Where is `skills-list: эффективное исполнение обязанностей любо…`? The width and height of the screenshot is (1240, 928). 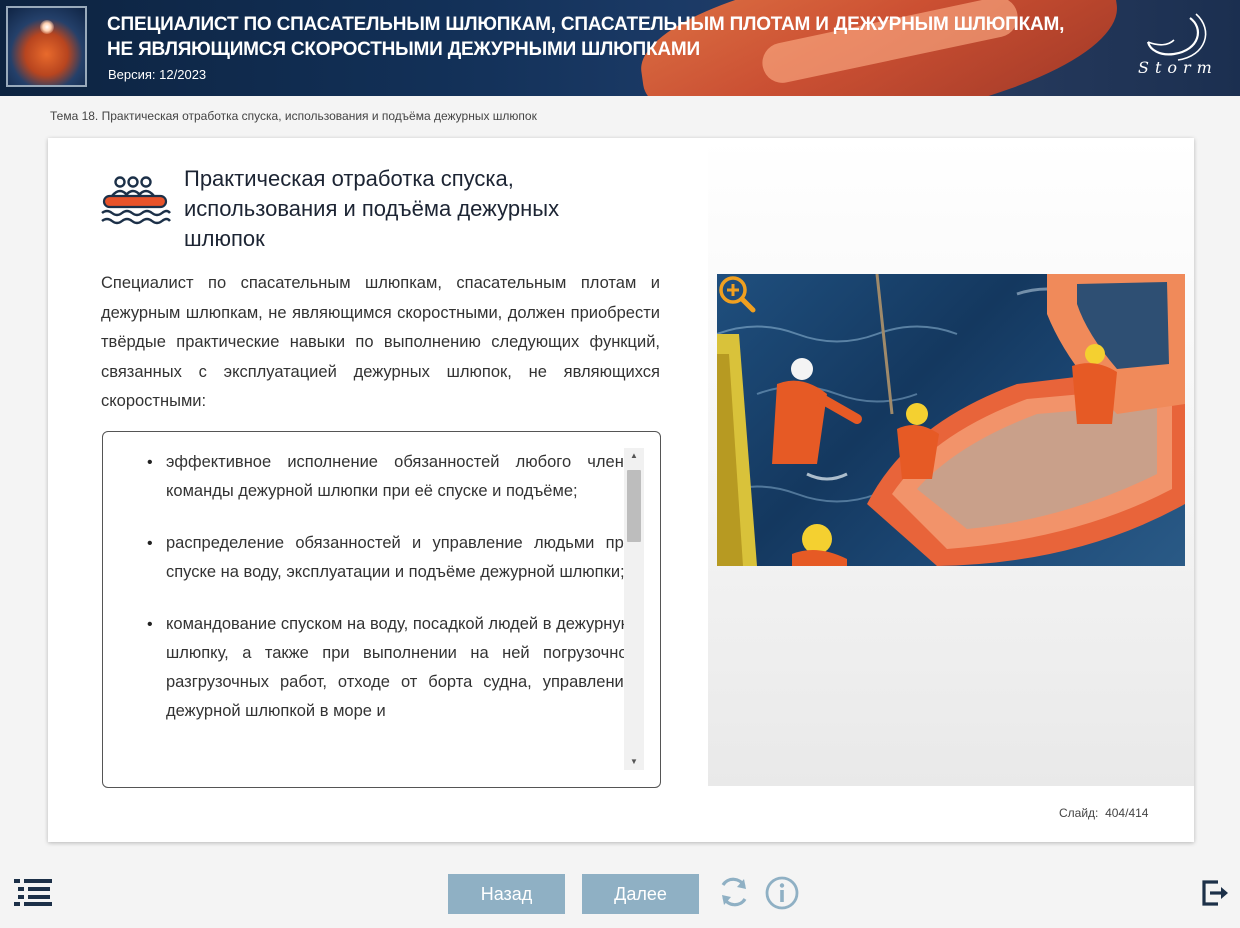 skills-list: эффективное исполнение обязанностей любо… is located at coordinates (368, 590).